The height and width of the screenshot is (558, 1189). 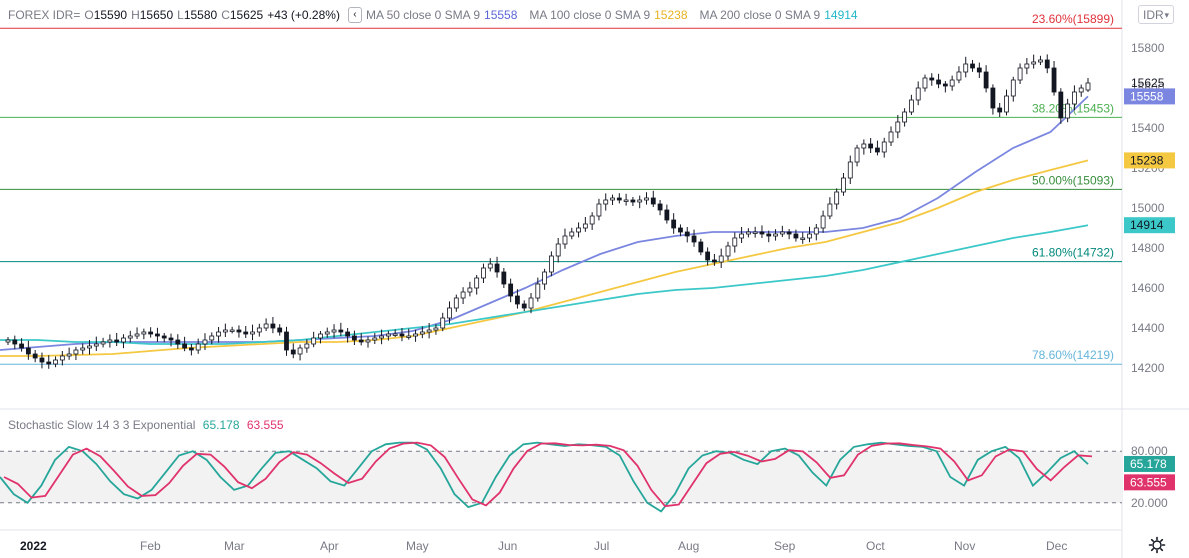 What do you see at coordinates (671, 15) in the screenshot?
I see `ma100-value: 15238` at bounding box center [671, 15].